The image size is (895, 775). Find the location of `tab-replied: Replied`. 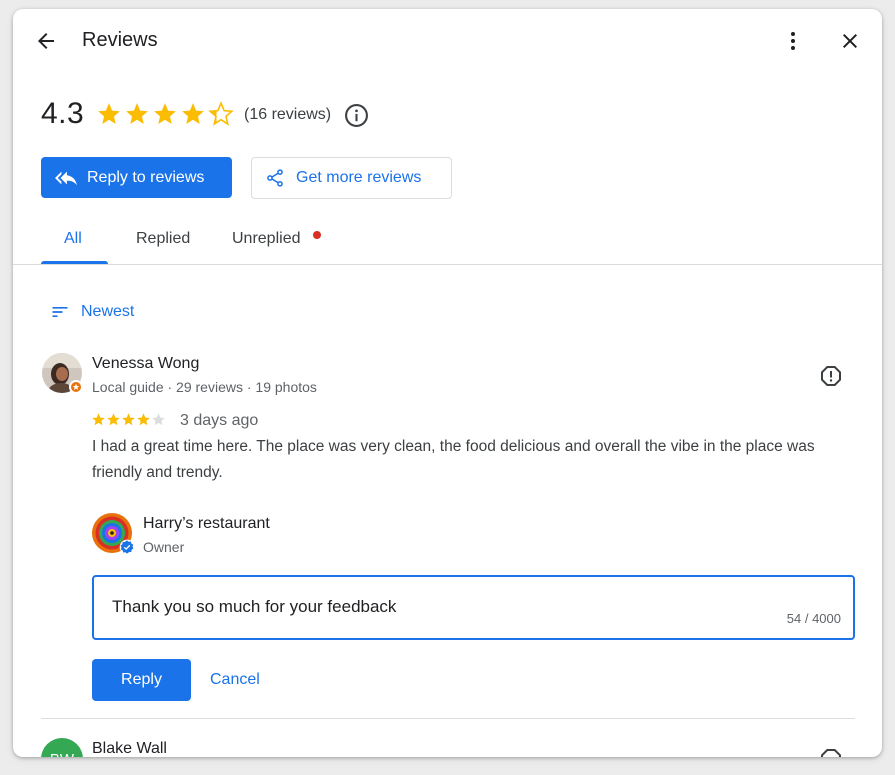

tab-replied: Replied is located at coordinates (163, 239).